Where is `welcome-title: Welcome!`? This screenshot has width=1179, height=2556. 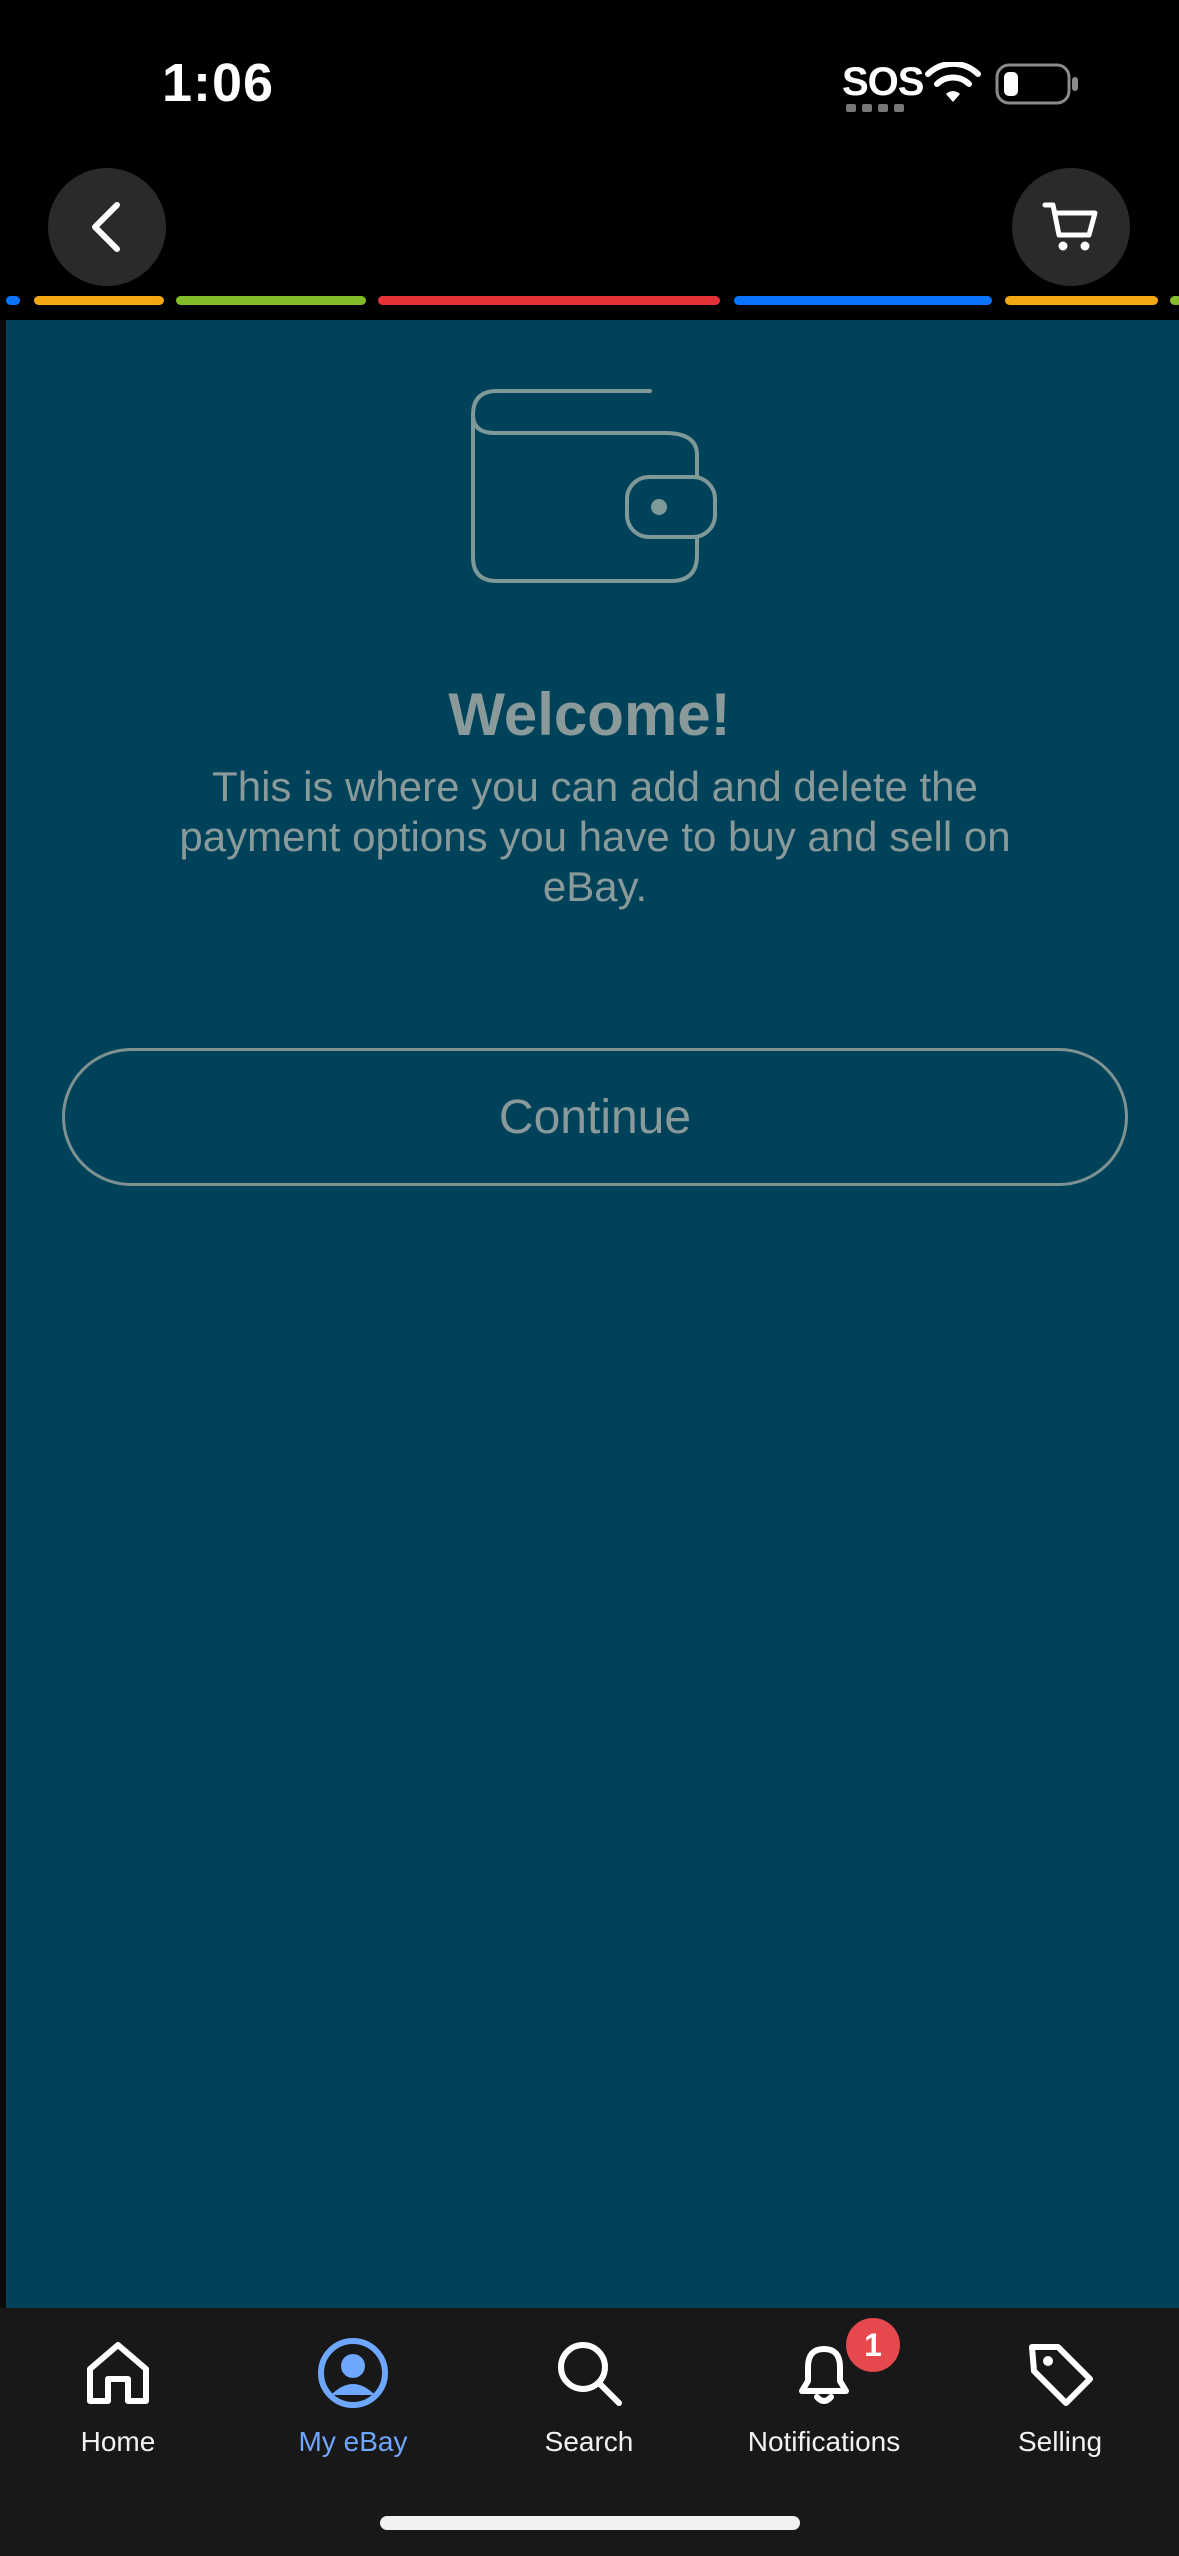
welcome-title: Welcome! is located at coordinates (589, 714).